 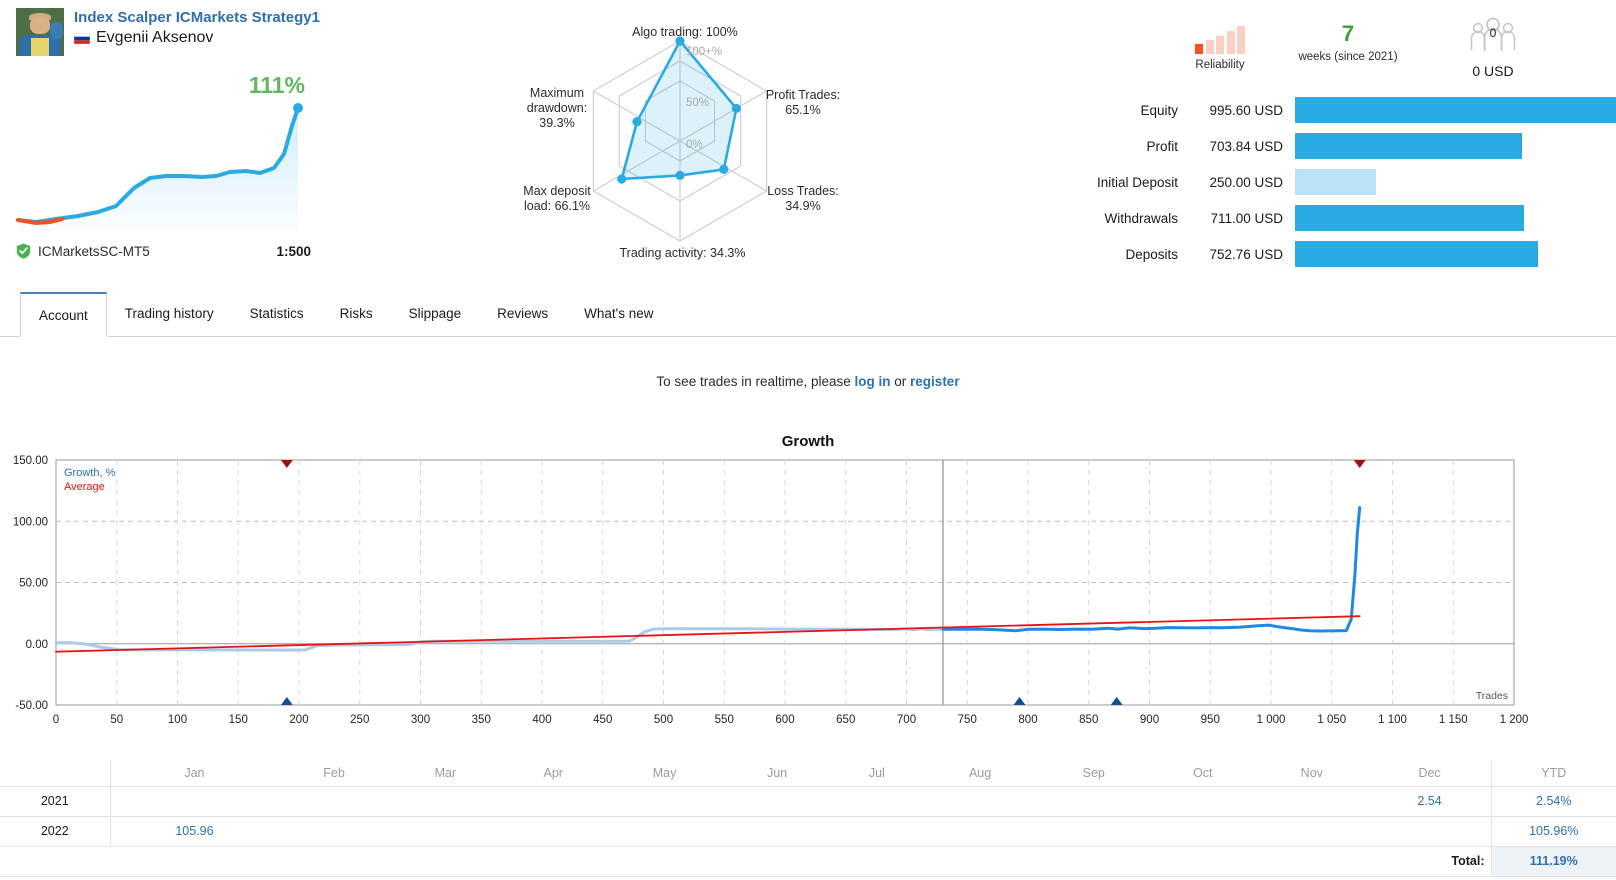 I want to click on stat-row: Profit 703.84 USD, so click(x=1328, y=146).